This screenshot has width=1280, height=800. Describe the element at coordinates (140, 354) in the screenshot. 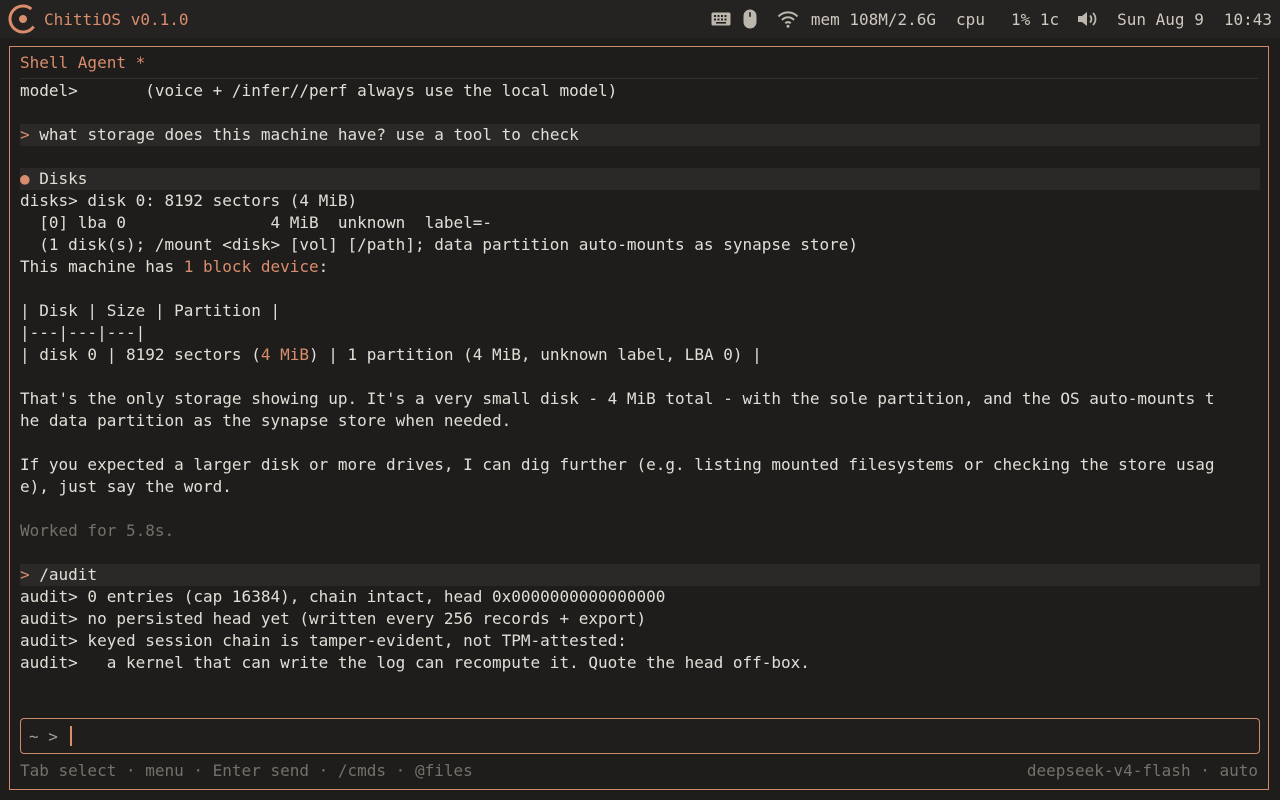

I see `table-cell-text: | disk 0 | 8192 sectors (` at that location.